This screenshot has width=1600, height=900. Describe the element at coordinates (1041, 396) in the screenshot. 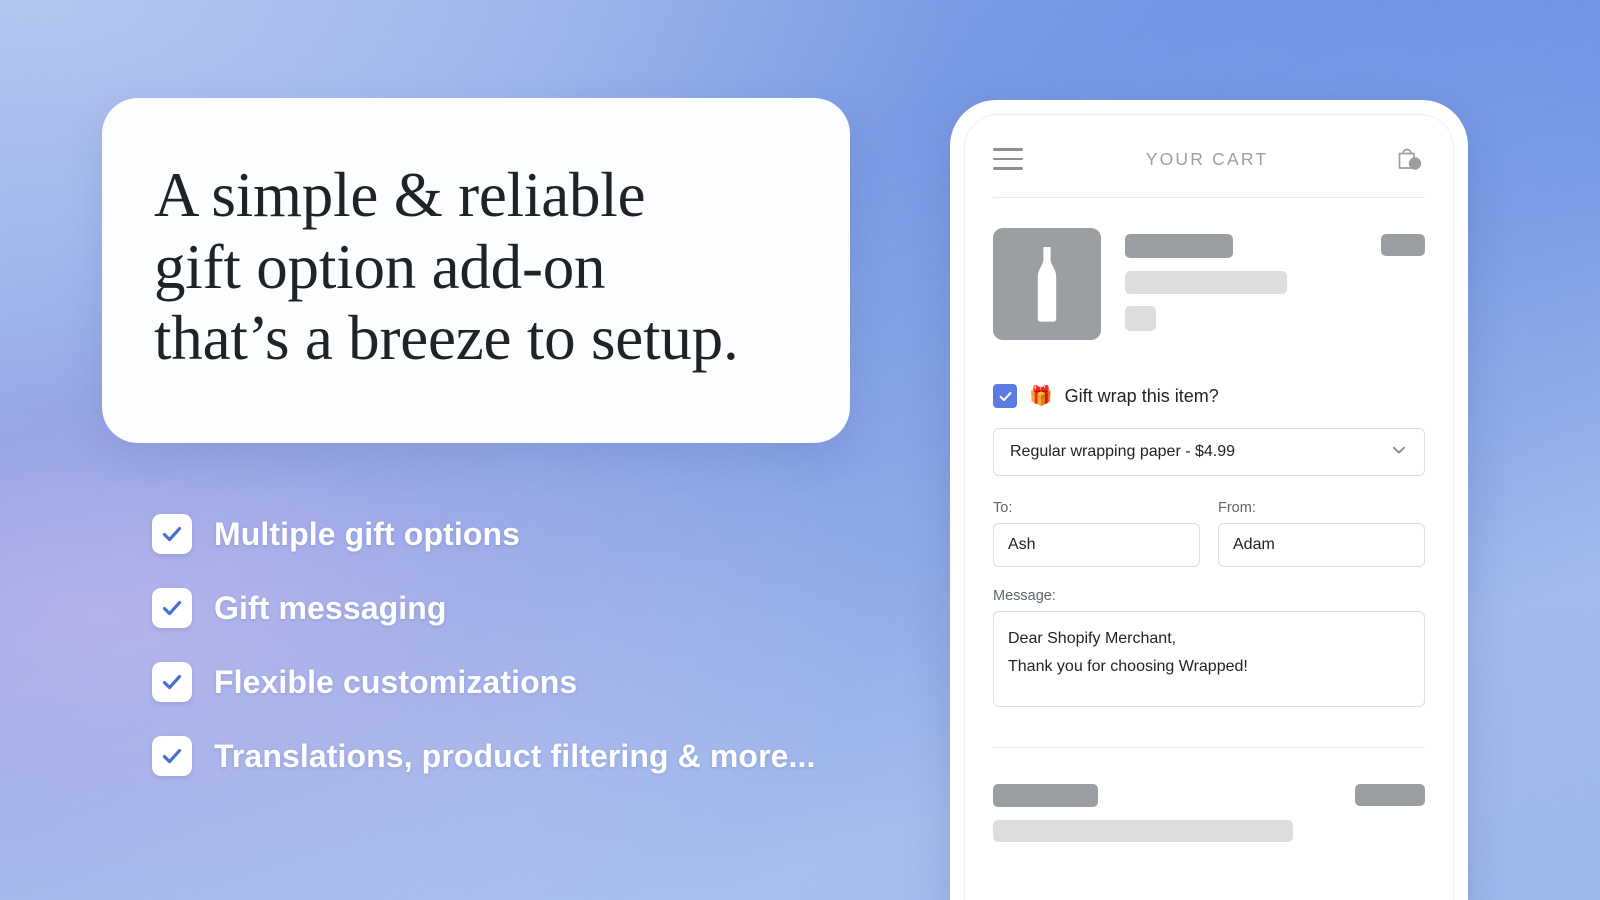

I see `gift-emoji-icon: 🎁` at that location.